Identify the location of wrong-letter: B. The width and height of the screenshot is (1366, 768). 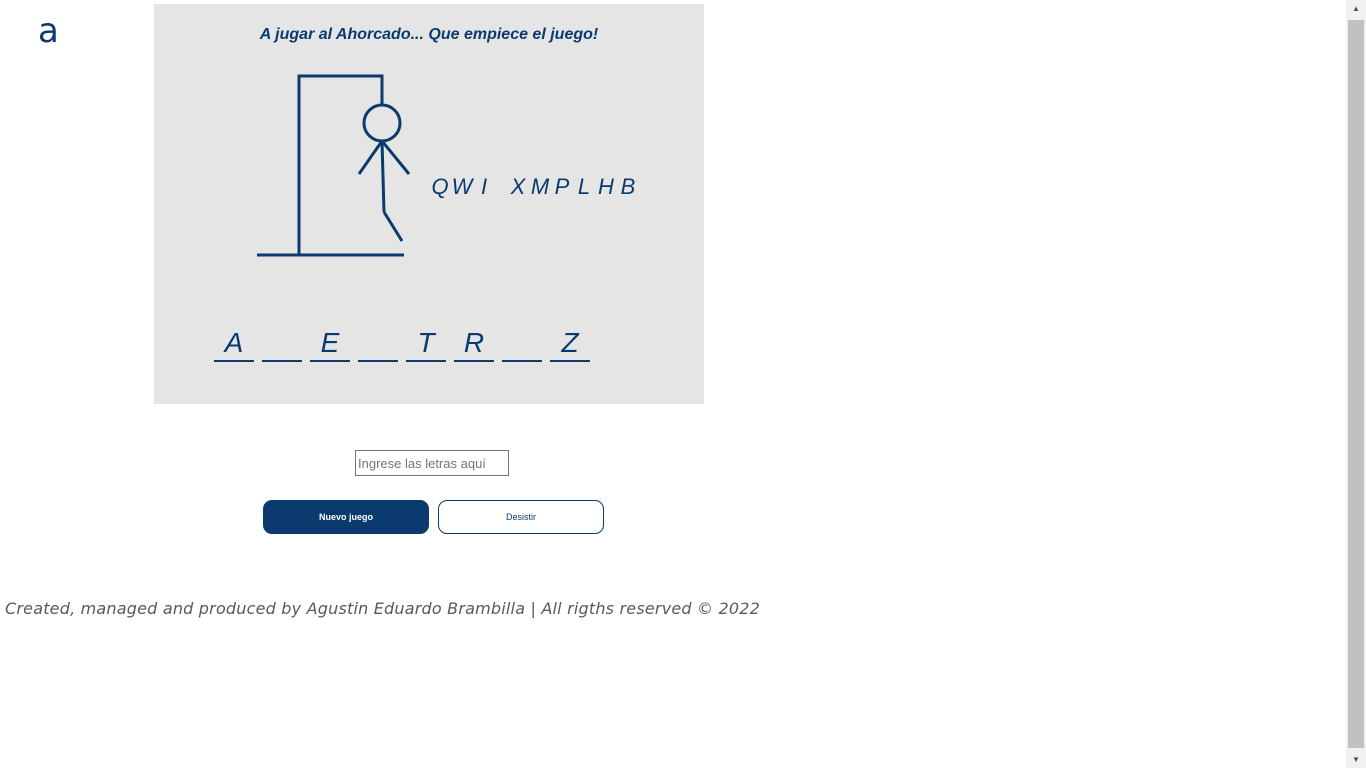
(628, 186).